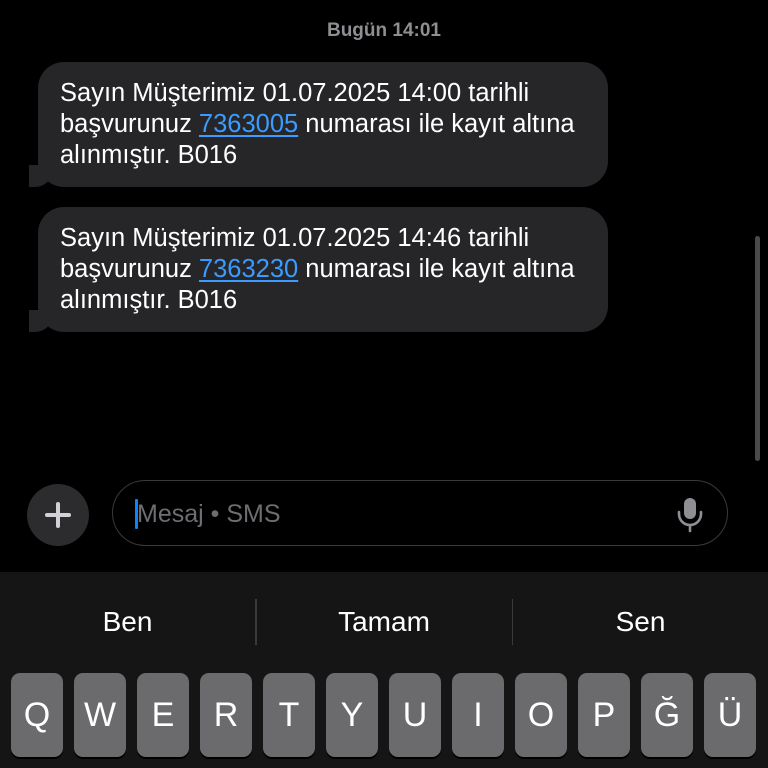 Image resolution: width=768 pixels, height=768 pixels. What do you see at coordinates (352, 715) in the screenshot?
I see `key-y: Y` at bounding box center [352, 715].